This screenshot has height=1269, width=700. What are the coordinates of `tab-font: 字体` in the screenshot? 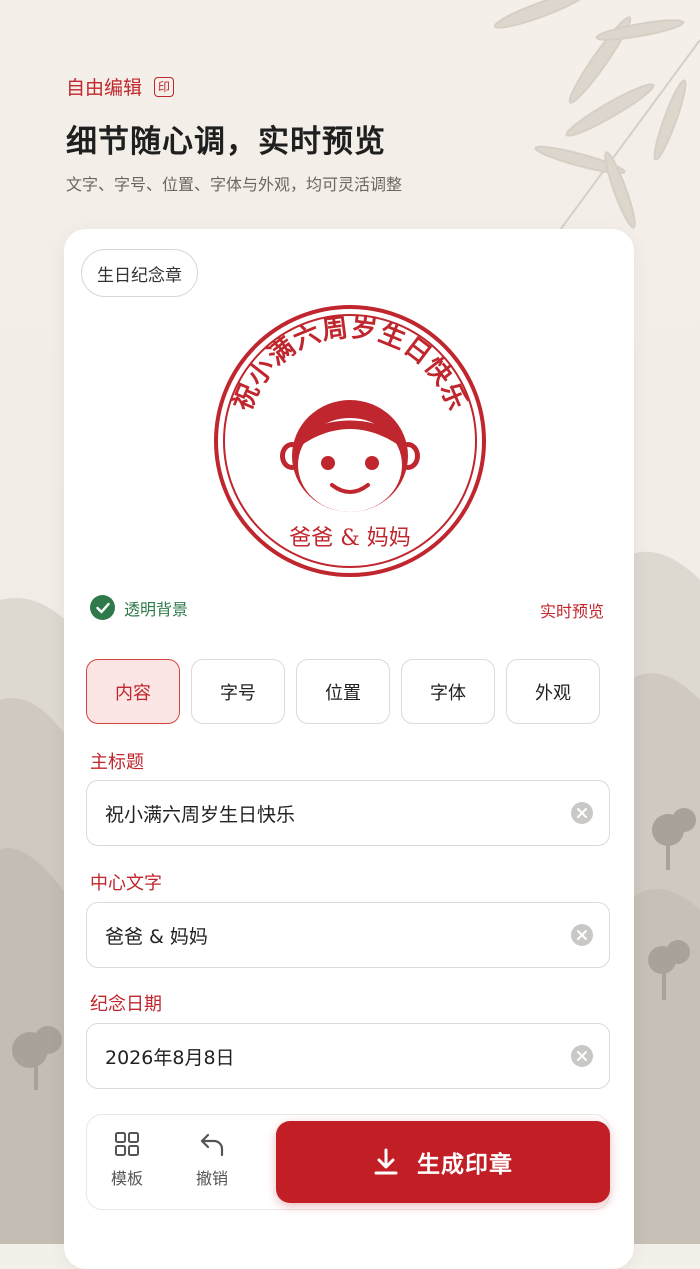 It's located at (448, 691).